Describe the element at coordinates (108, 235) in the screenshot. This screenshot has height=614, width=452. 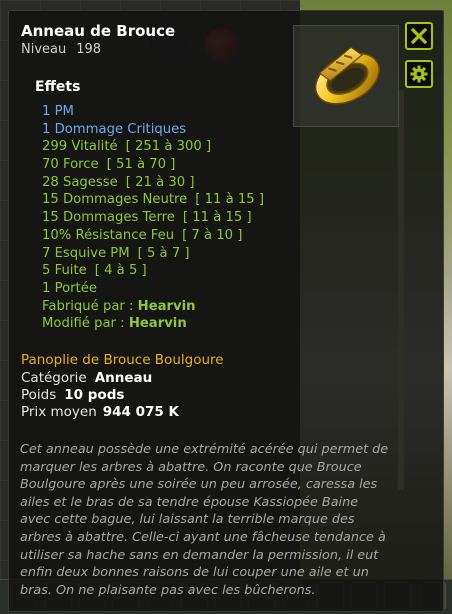
I see `effect-text: 10% Résistance Feu` at that location.